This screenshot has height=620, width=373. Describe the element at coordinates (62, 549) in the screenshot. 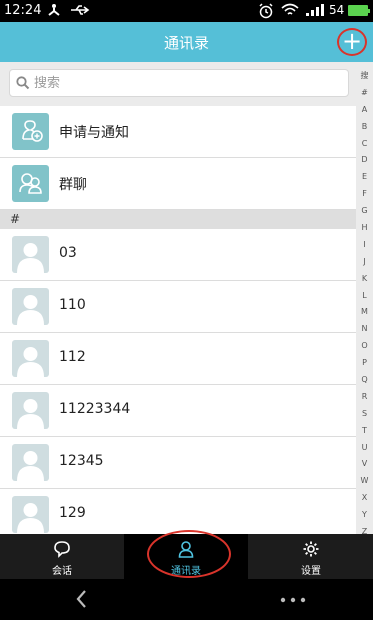

I see `chat-bubble-icon` at that location.